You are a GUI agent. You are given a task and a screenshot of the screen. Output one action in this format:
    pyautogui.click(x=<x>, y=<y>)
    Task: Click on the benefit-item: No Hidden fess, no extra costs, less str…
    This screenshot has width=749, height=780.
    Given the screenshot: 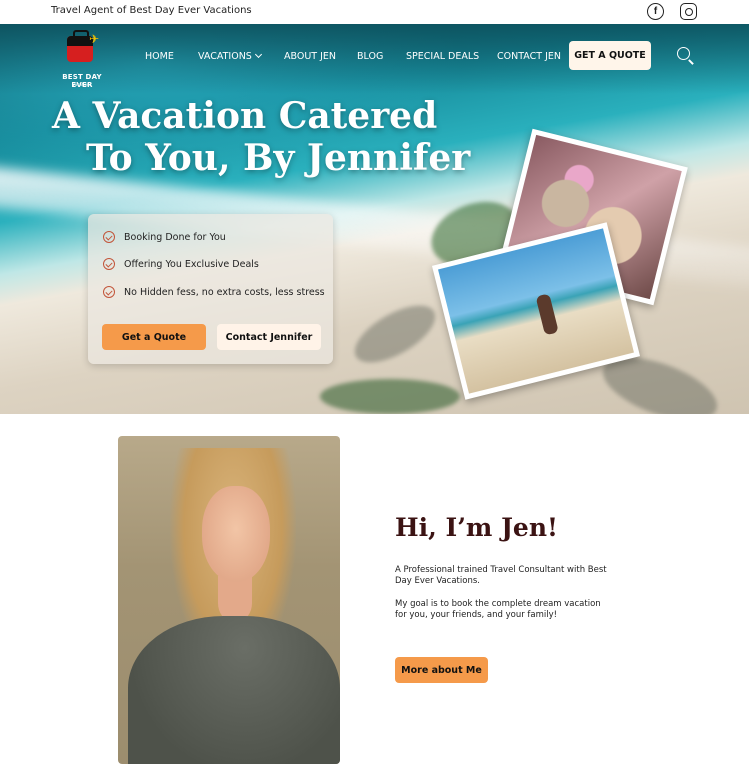 What is the action you would take?
    pyautogui.click(x=214, y=292)
    